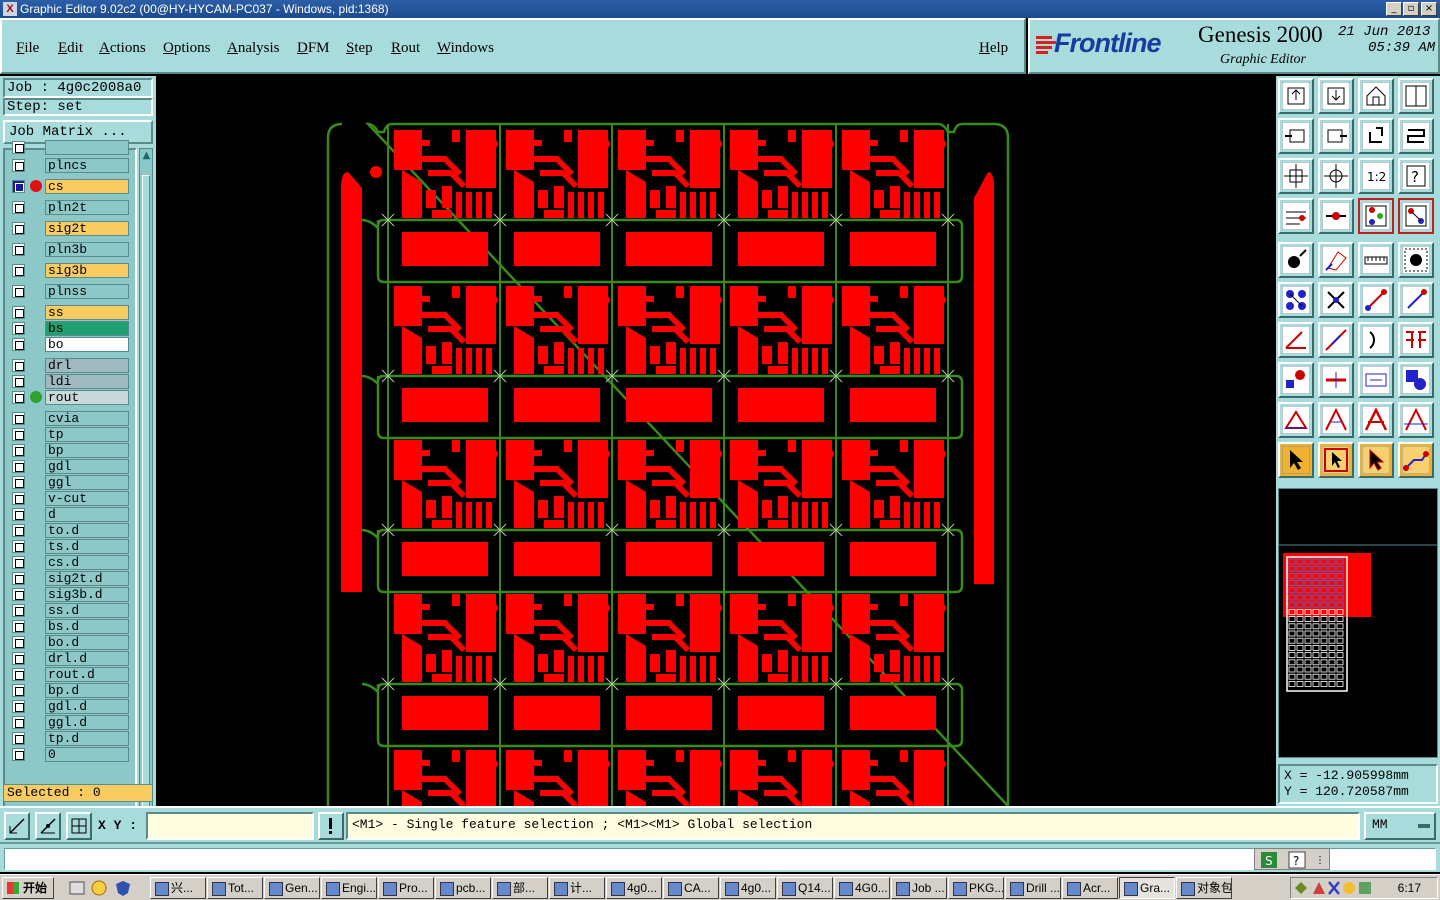 This screenshot has width=1440, height=900. What do you see at coordinates (405, 48) in the screenshot?
I see `menu-rout: Rout` at bounding box center [405, 48].